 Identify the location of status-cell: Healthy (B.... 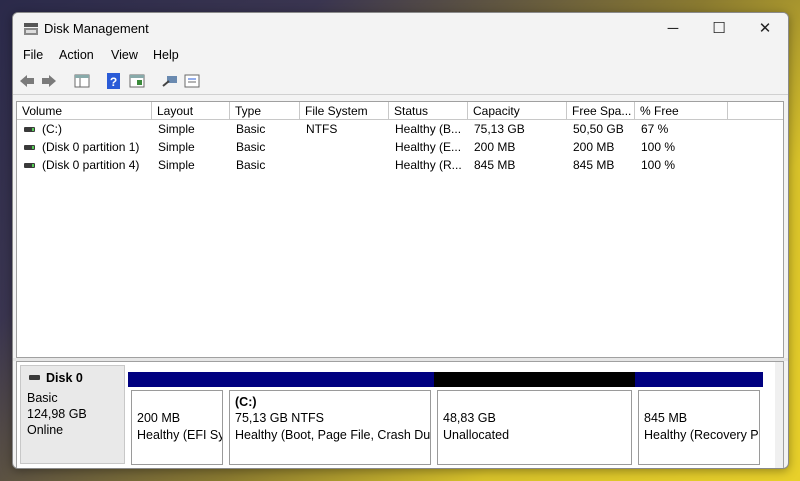
(428, 129).